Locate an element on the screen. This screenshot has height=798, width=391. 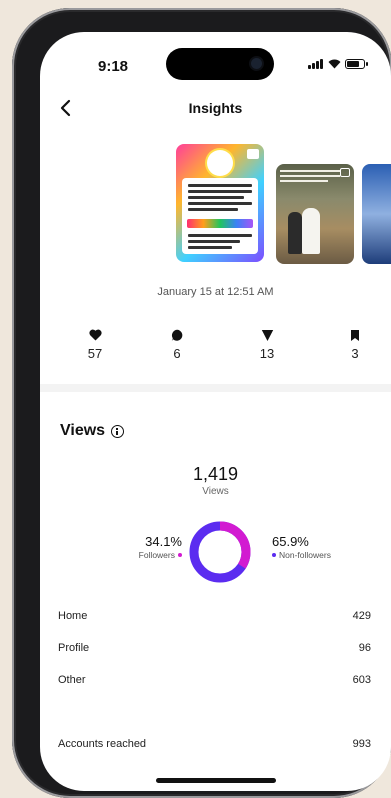
camera-icon is located at coordinates (256, 63).